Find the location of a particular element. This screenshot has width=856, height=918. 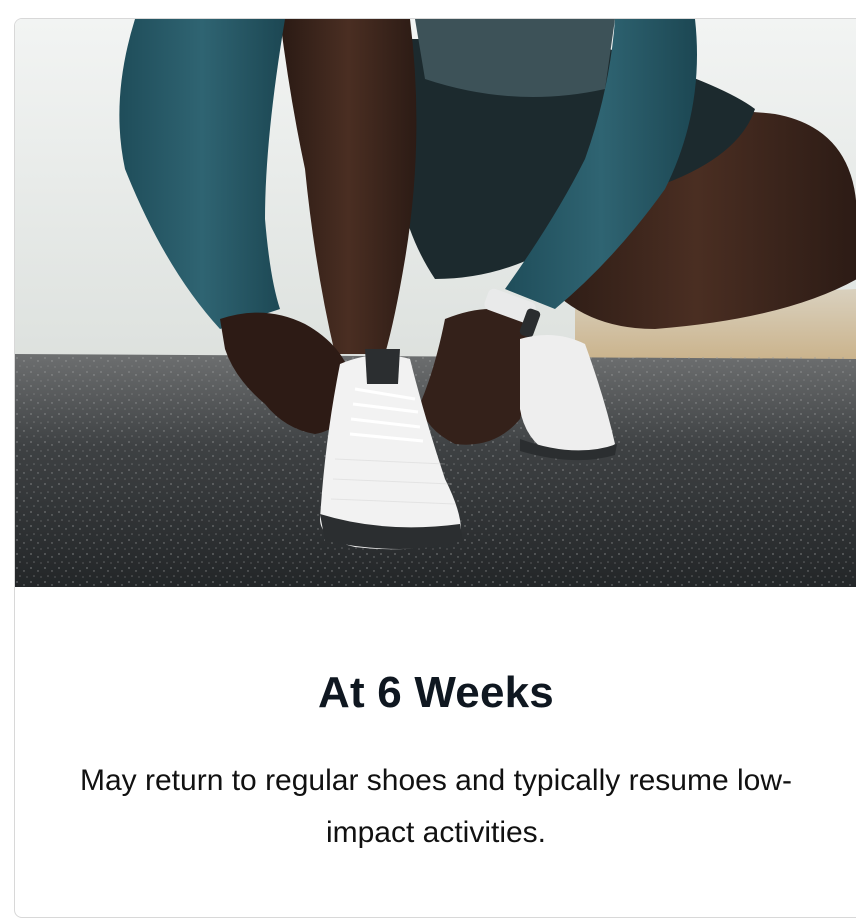

card-title: At 6 Weeks is located at coordinates (436, 692).